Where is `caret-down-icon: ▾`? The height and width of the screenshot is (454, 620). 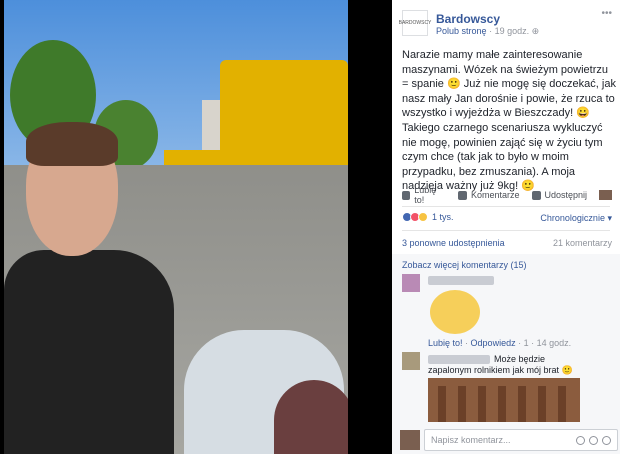
caret-down-icon: ▾ is located at coordinates (609, 218).